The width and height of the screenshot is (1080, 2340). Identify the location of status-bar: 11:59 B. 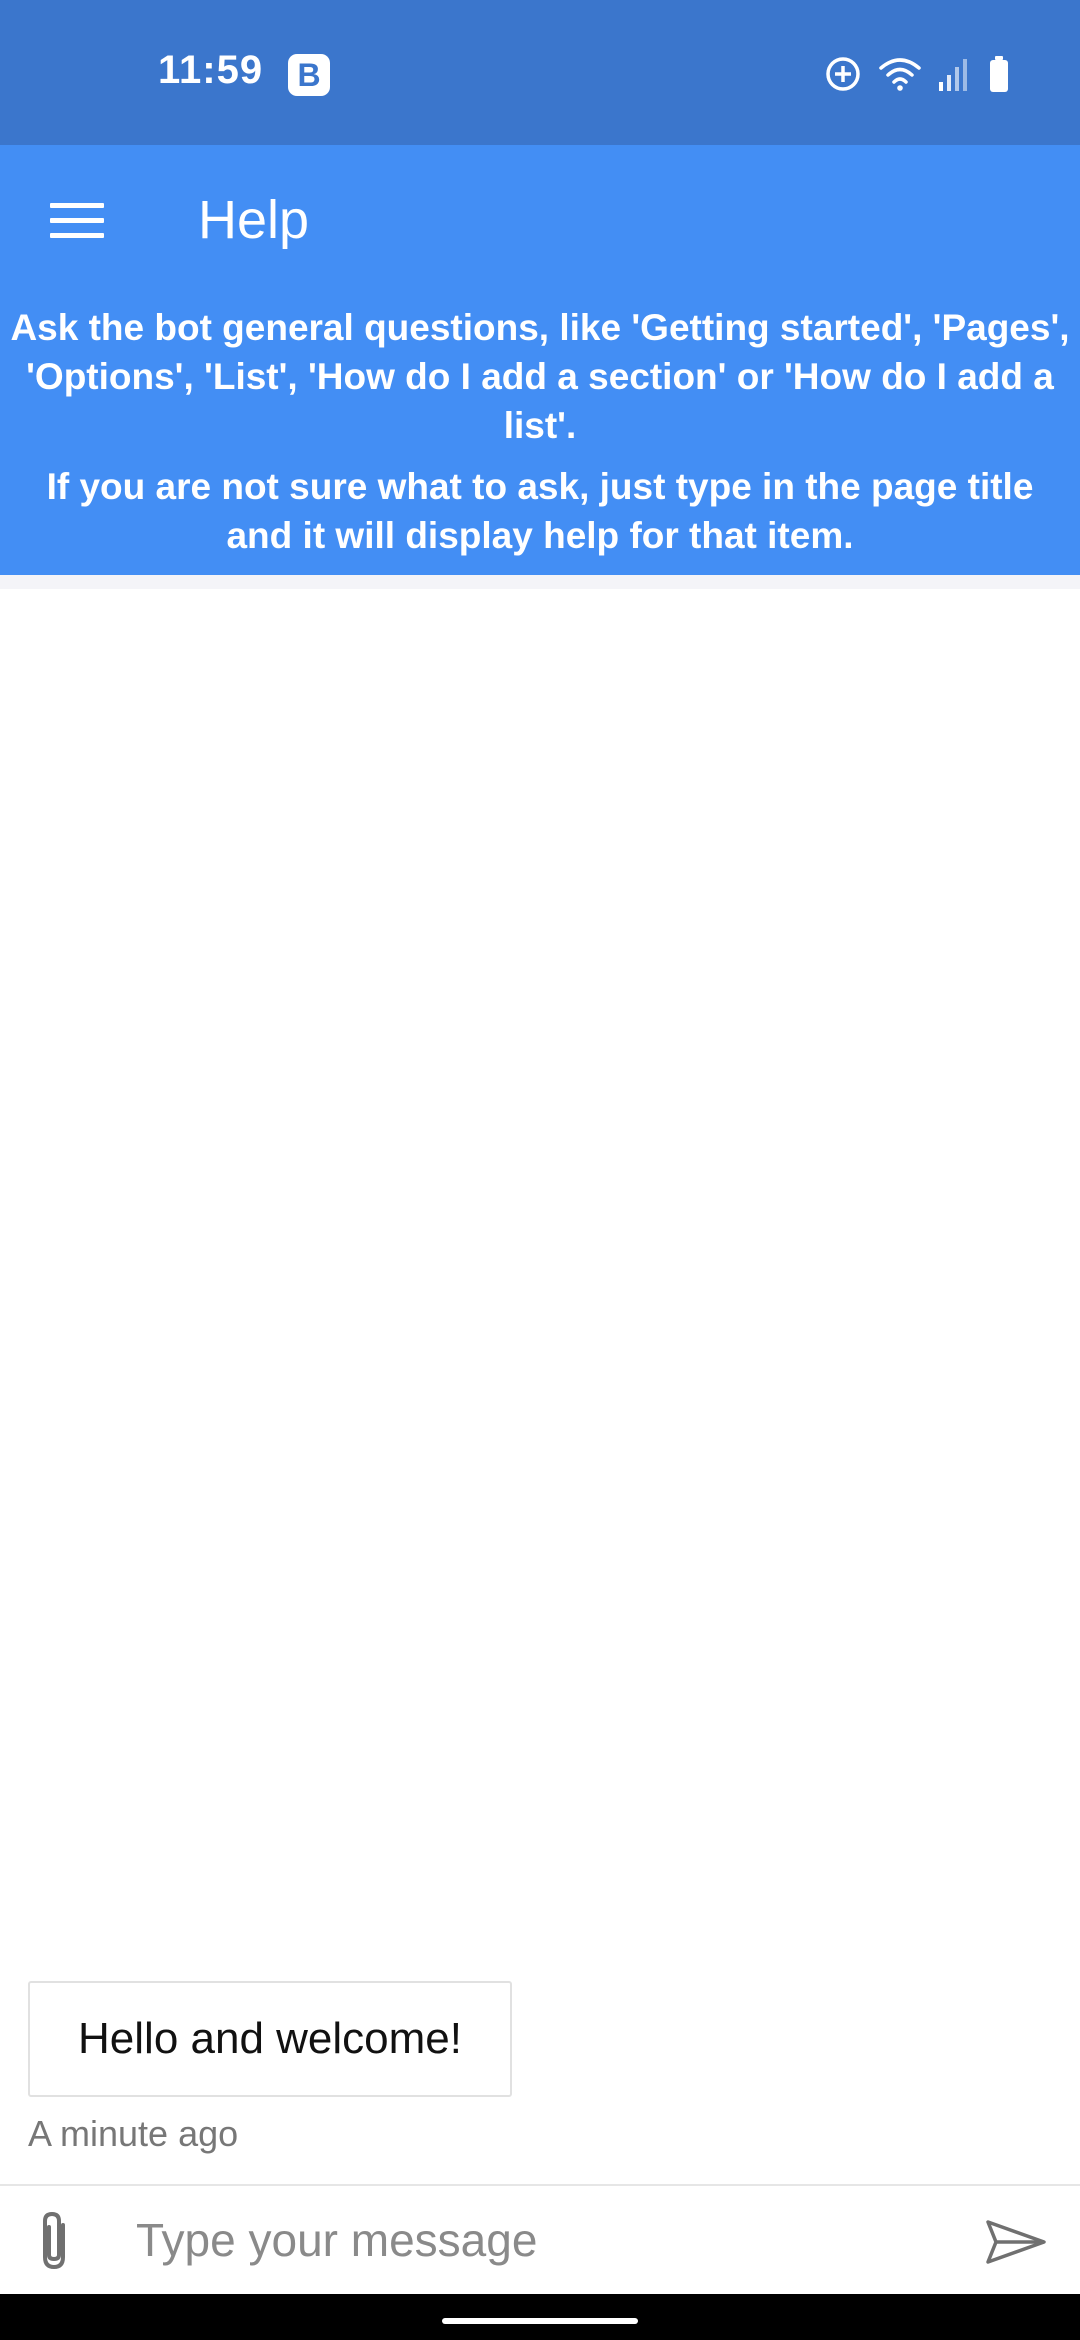
(540, 72).